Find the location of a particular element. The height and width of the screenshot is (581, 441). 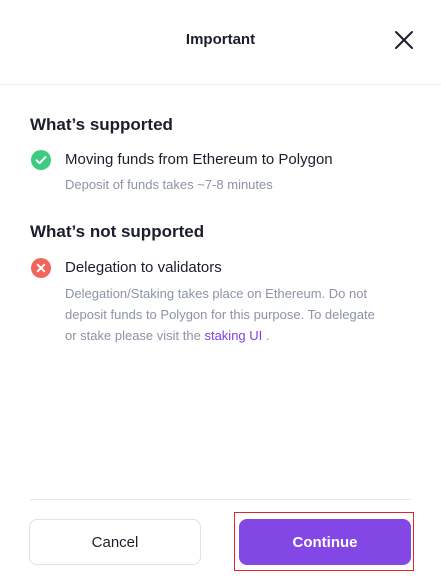

supported-item-title: Moving funds from Ethereum to Polygon is located at coordinates (199, 159).